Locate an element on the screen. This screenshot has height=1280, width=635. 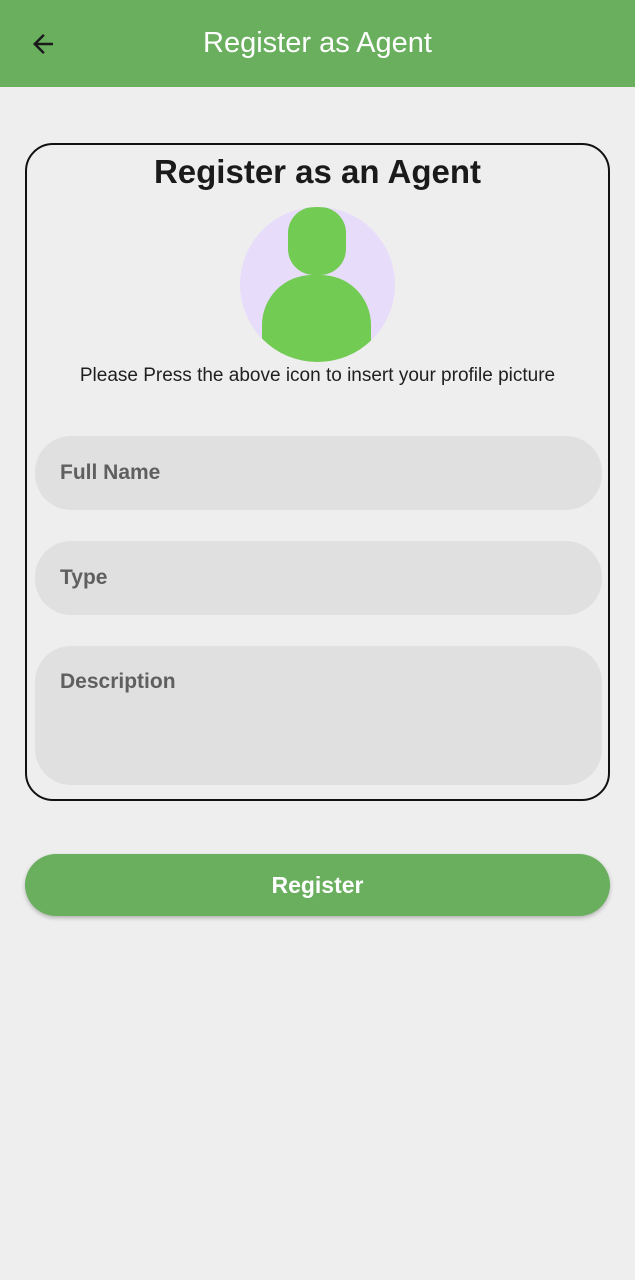
description-placeholder: Description is located at coordinates (118, 681).